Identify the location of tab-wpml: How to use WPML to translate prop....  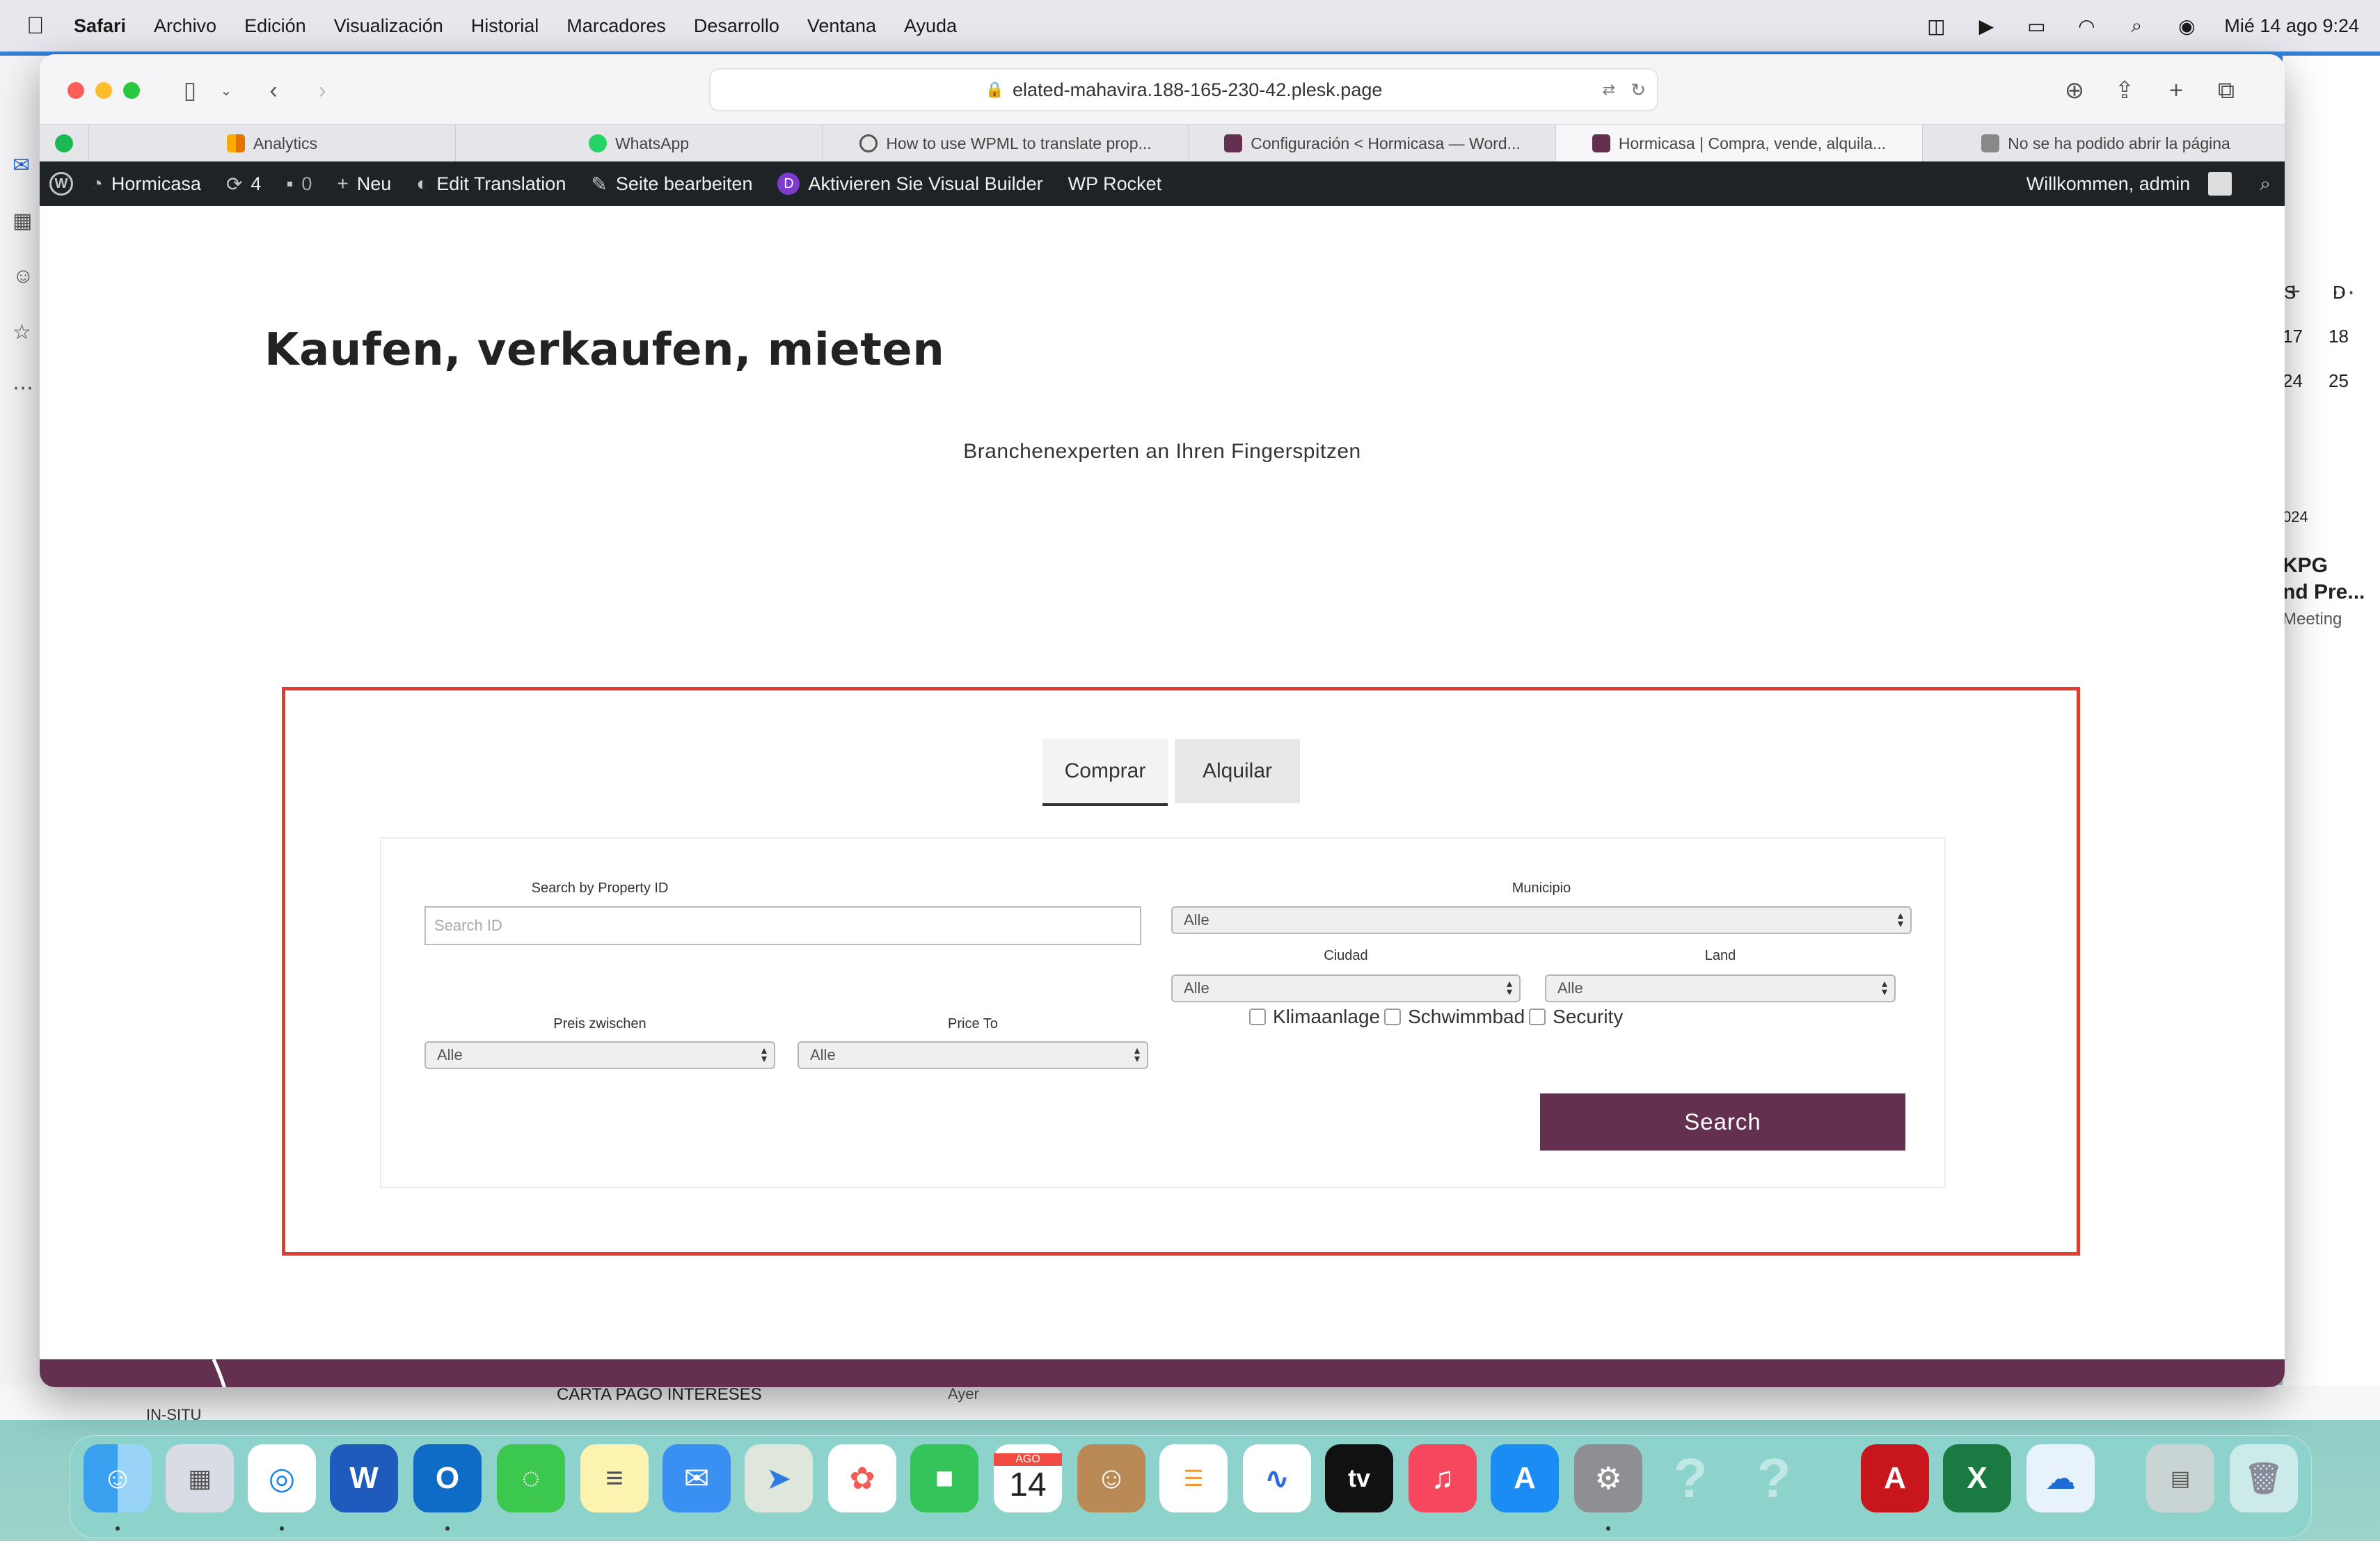
(1006, 143).